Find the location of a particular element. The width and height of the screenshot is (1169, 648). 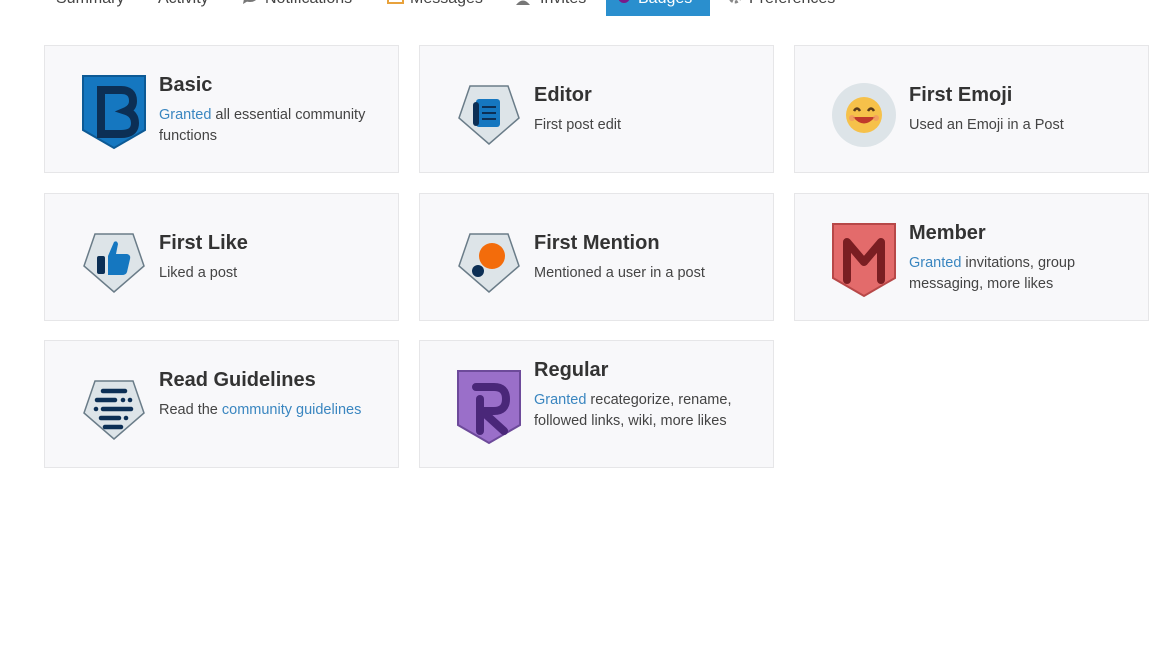

badge-description: First post edit is located at coordinates (578, 125).